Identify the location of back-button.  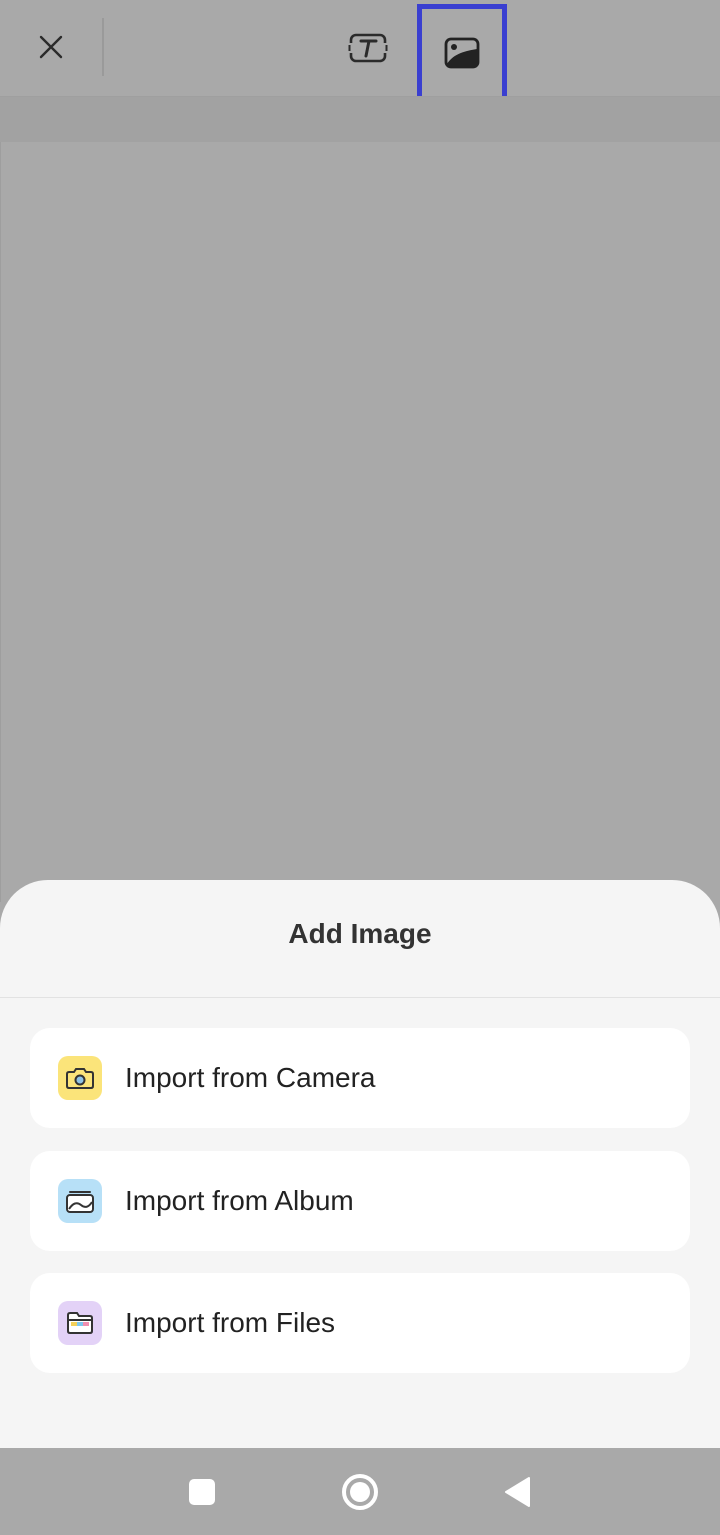
(518, 1492).